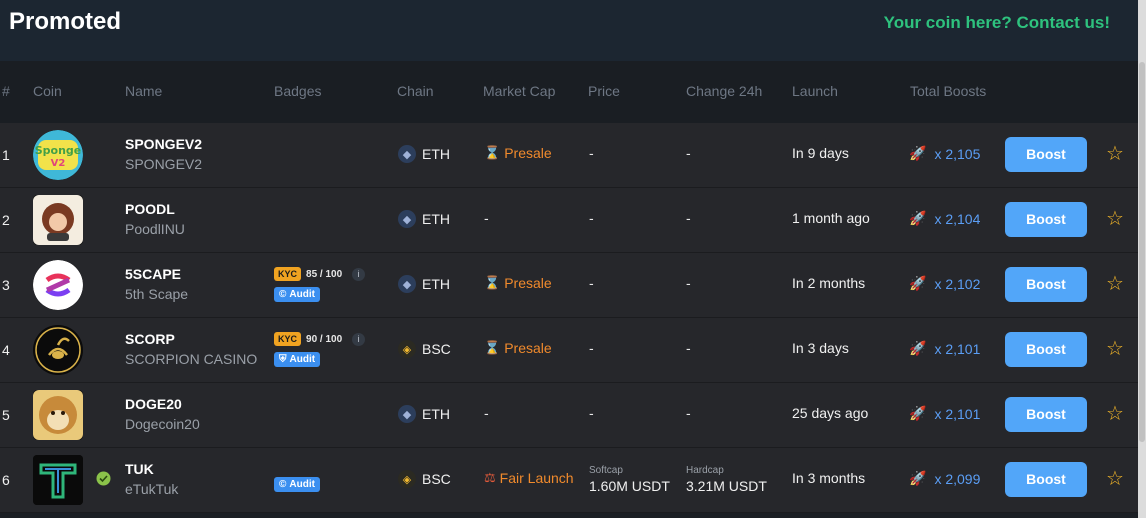  What do you see at coordinates (829, 283) in the screenshot?
I see `launch-value: In 2 months` at bounding box center [829, 283].